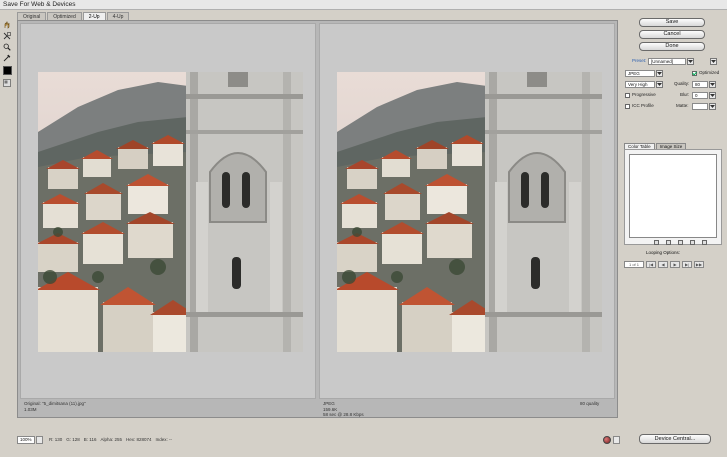 The width and height of the screenshot is (727, 457). What do you see at coordinates (700, 84) in the screenshot?
I see `quality-input: 80` at bounding box center [700, 84].